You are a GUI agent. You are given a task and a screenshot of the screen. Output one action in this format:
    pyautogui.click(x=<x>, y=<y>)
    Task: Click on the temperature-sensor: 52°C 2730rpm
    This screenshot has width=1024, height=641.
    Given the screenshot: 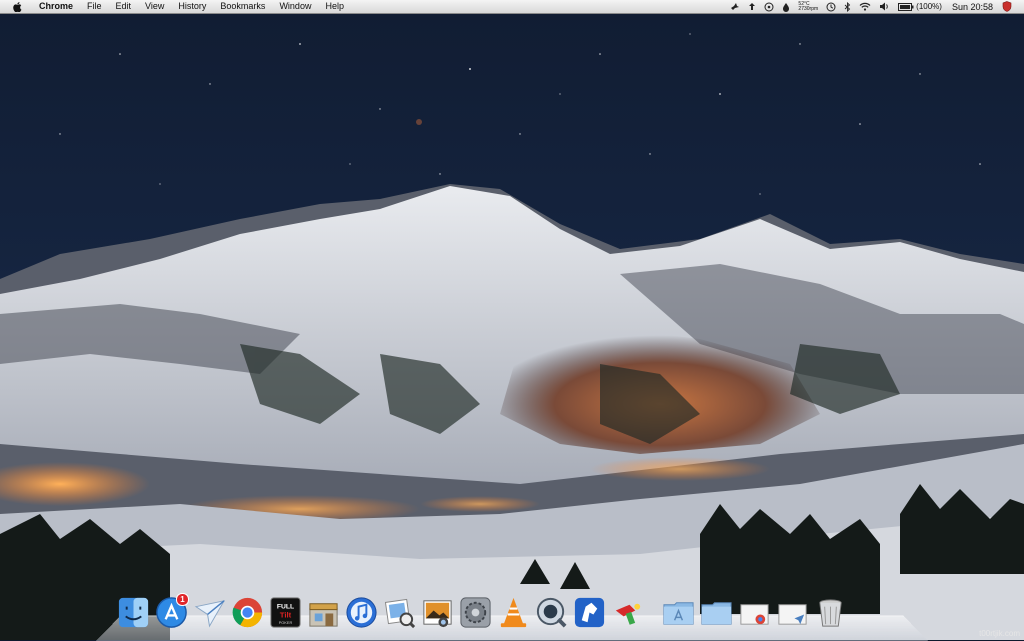 What is the action you would take?
    pyautogui.click(x=808, y=6)
    